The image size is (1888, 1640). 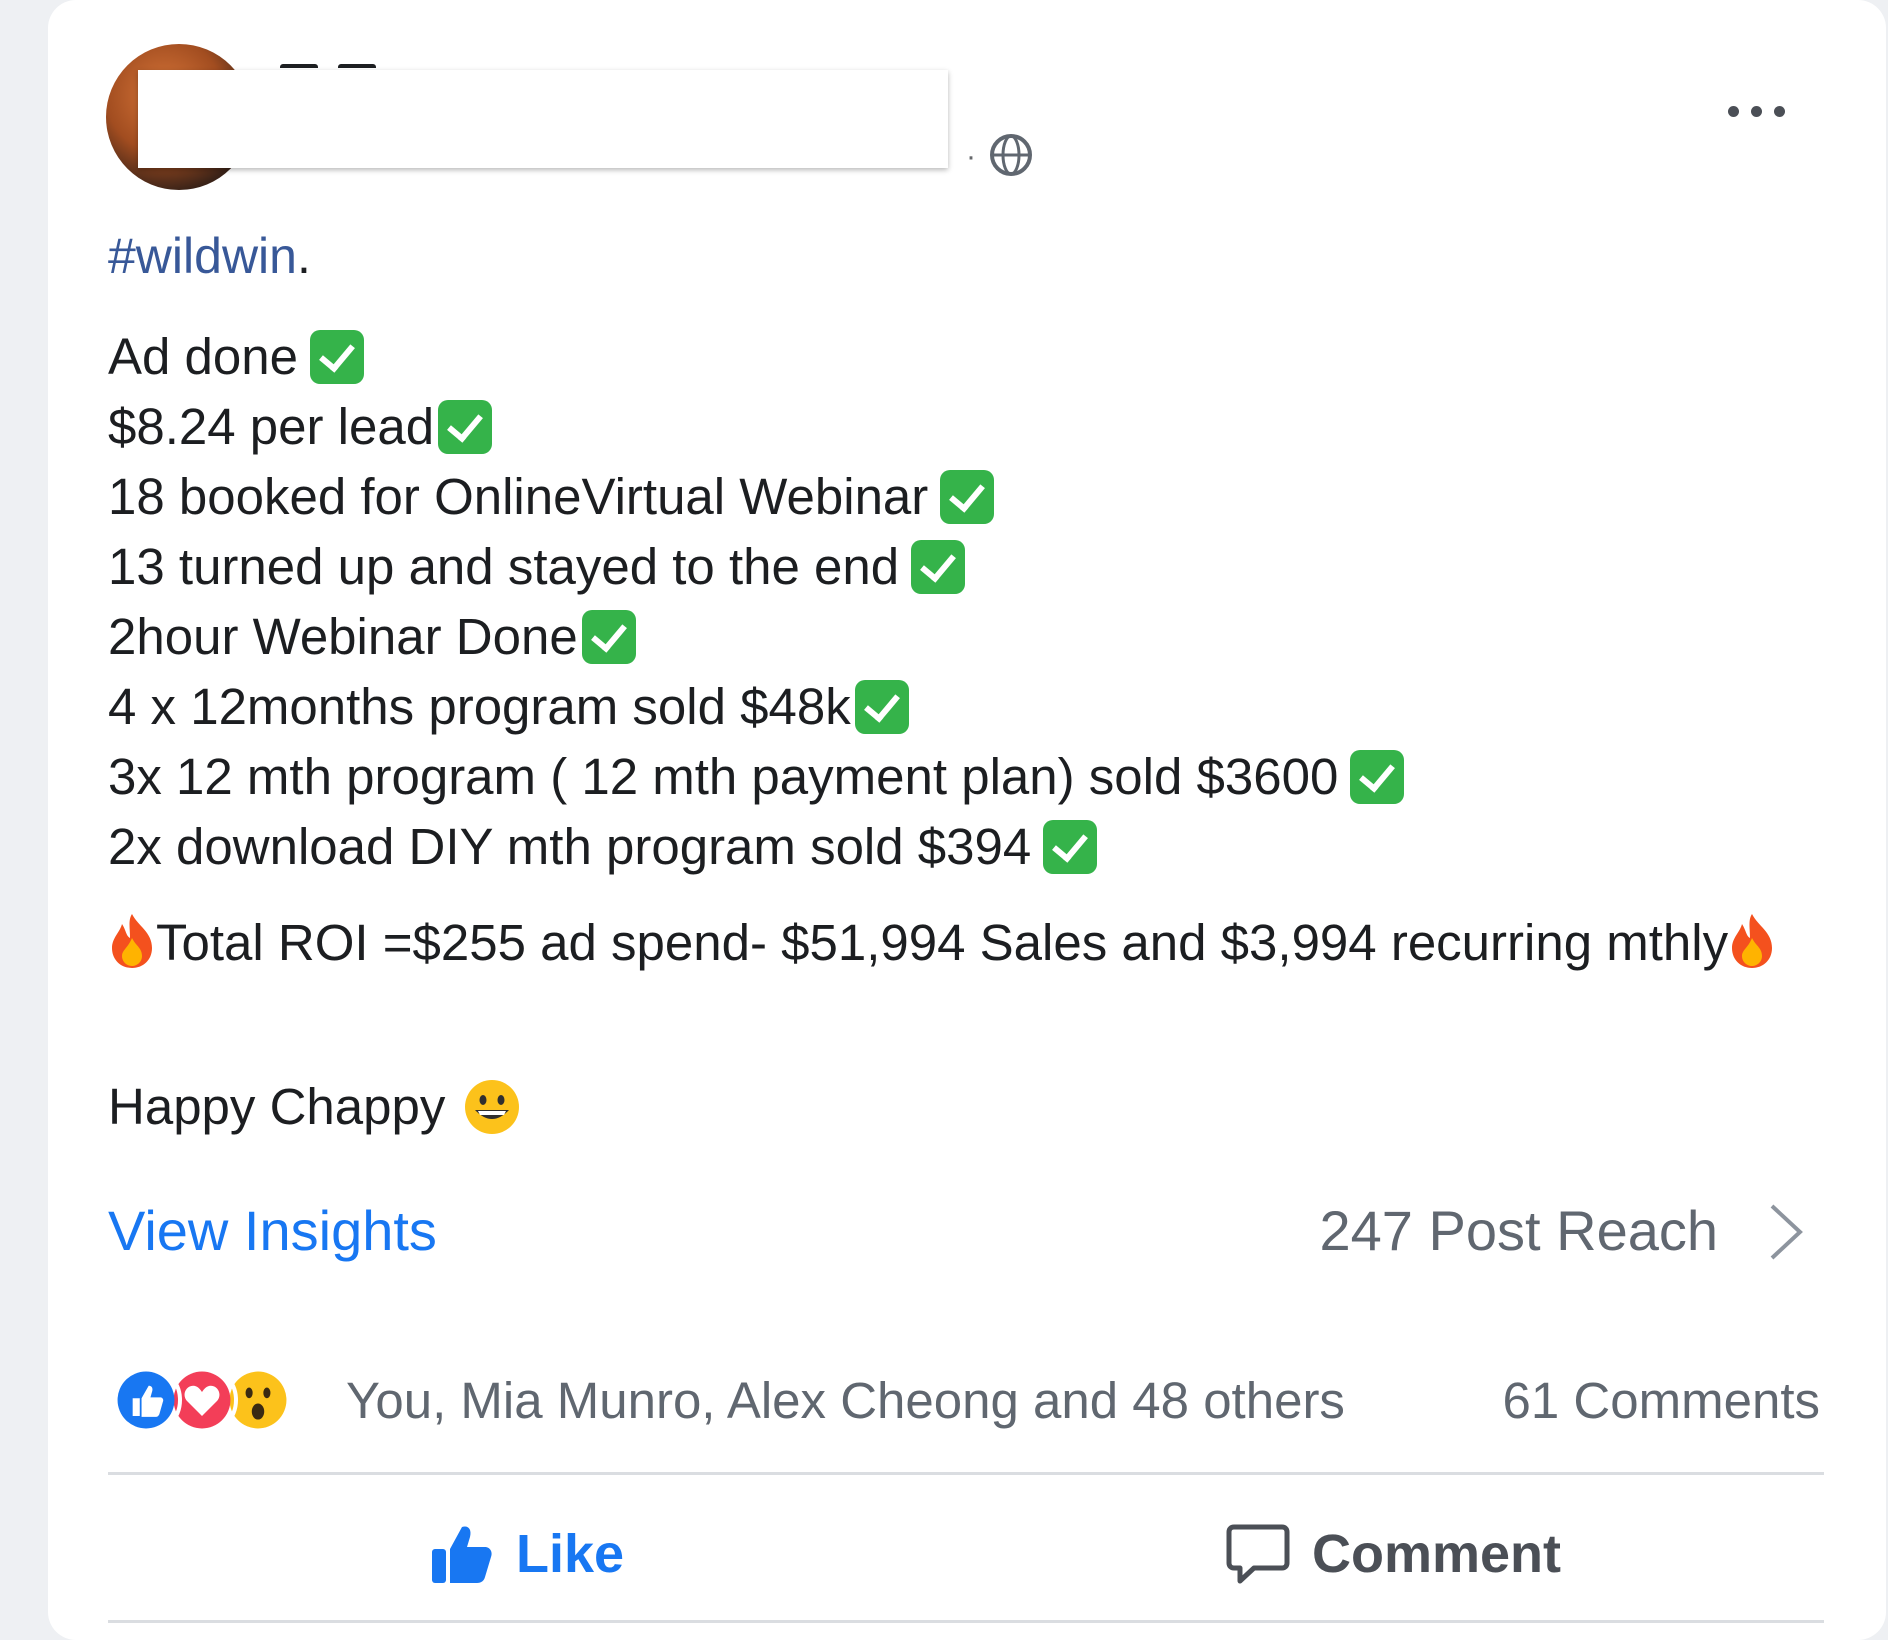 What do you see at coordinates (1661, 1401) in the screenshot?
I see `comments-count: 61 Comments` at bounding box center [1661, 1401].